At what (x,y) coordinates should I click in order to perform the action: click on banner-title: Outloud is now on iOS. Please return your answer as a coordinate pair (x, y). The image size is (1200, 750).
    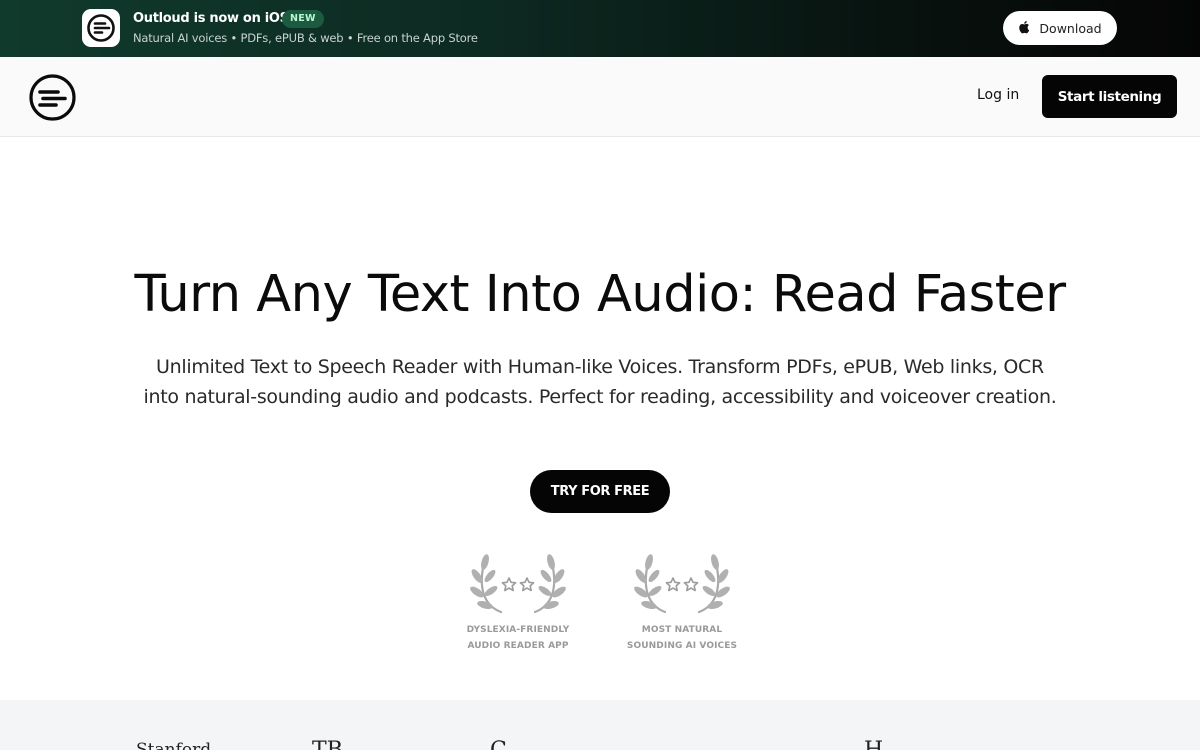
    Looking at the image, I should click on (211, 18).